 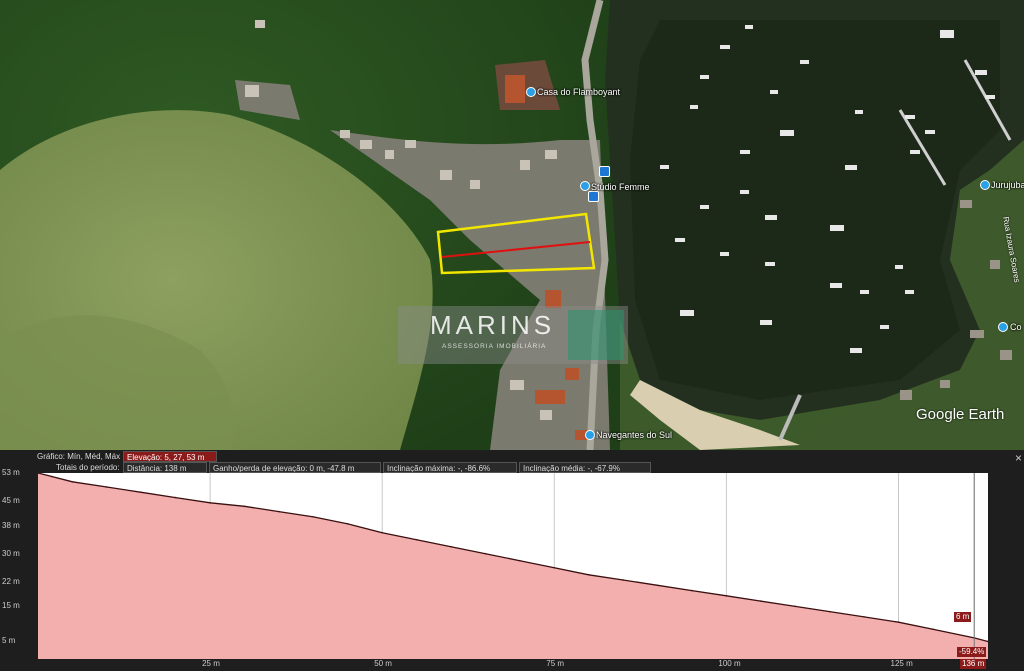 I want to click on elevation-summary: Elevação: 5, 27, 53 m, so click(x=170, y=456).